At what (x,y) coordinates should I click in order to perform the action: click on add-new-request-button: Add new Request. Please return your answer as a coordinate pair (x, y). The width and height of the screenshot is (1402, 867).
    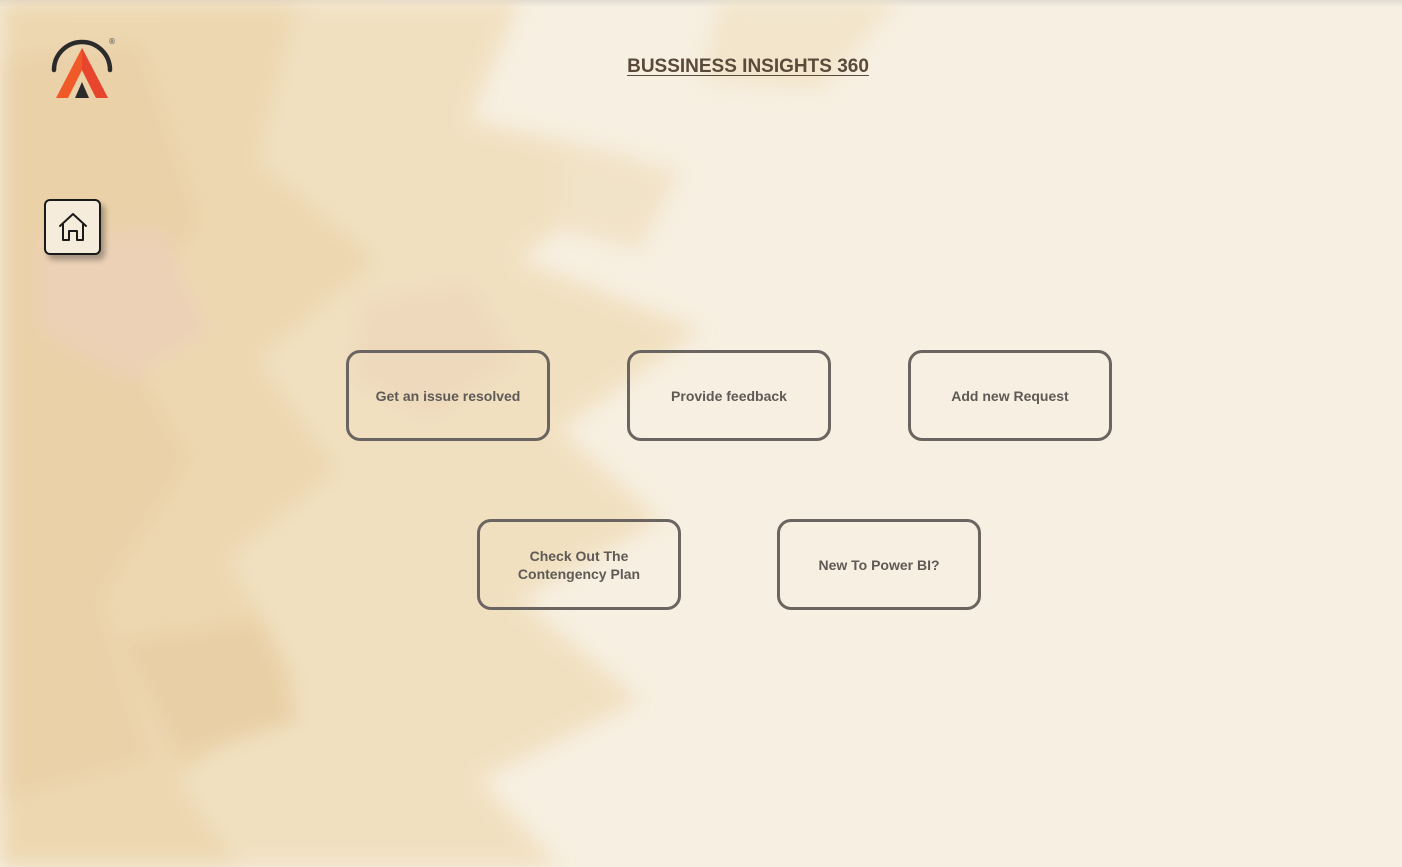
    Looking at the image, I should click on (1010, 395).